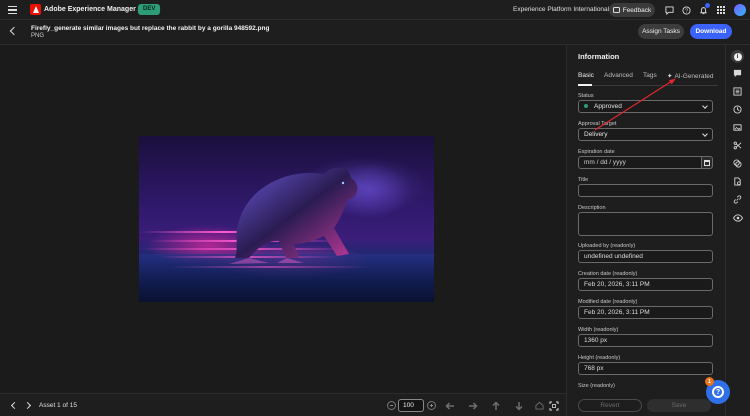 This screenshot has width=750, height=416. What do you see at coordinates (586, 106) in the screenshot?
I see `status-dot-icon` at bounding box center [586, 106].